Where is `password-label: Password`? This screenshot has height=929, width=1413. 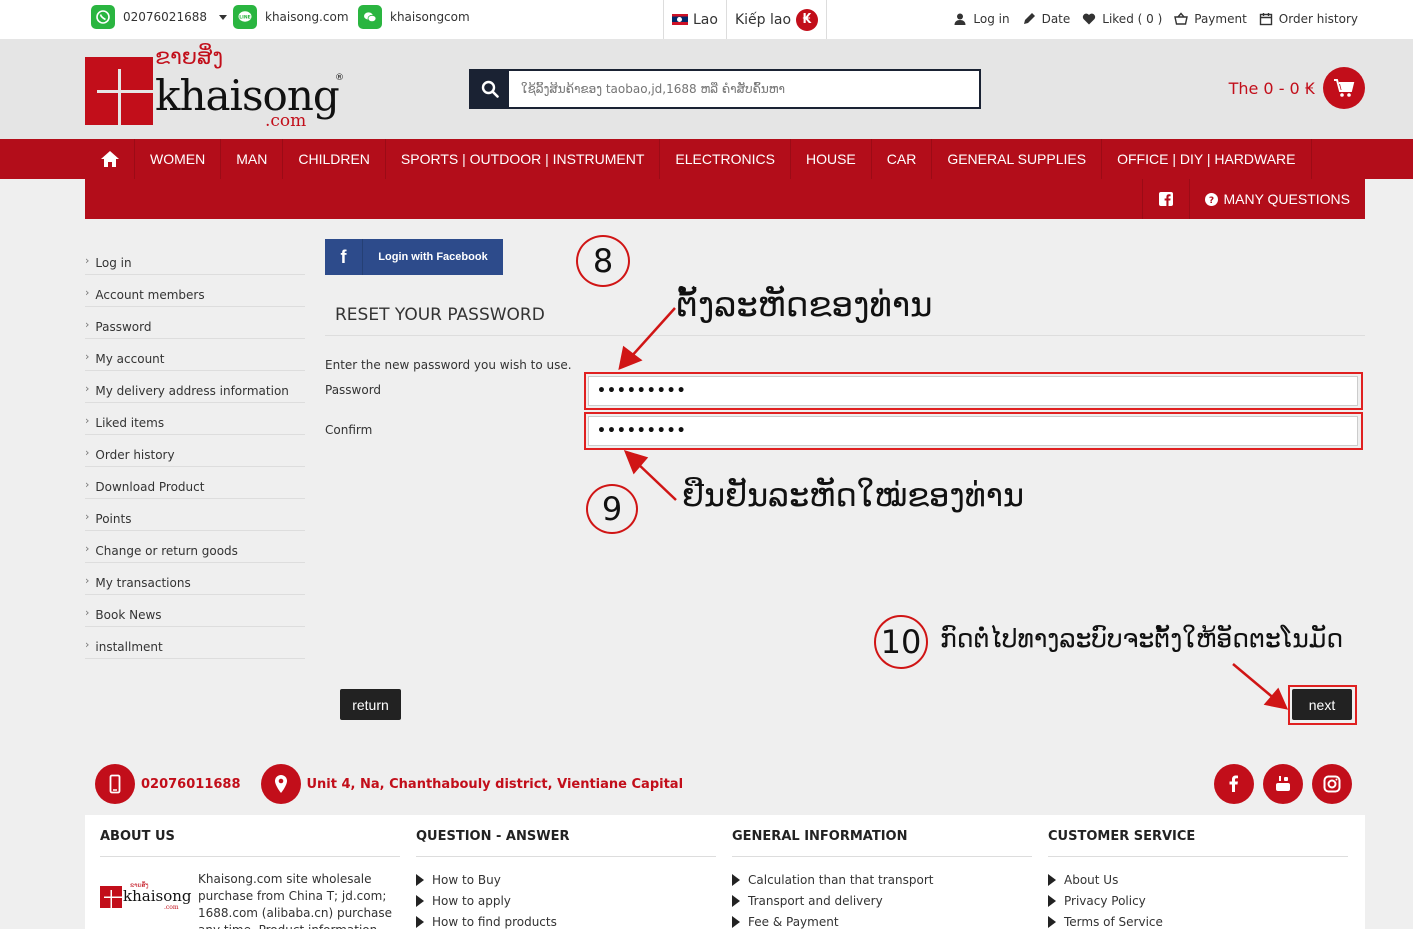 password-label: Password is located at coordinates (353, 390).